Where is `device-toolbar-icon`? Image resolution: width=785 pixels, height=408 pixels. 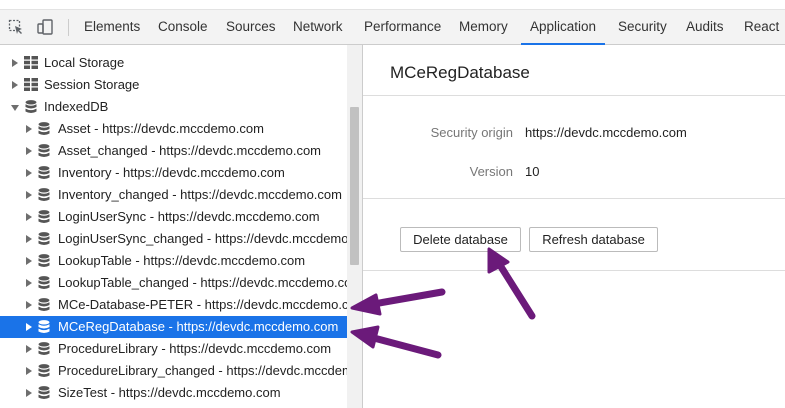 device-toolbar-icon is located at coordinates (46, 27).